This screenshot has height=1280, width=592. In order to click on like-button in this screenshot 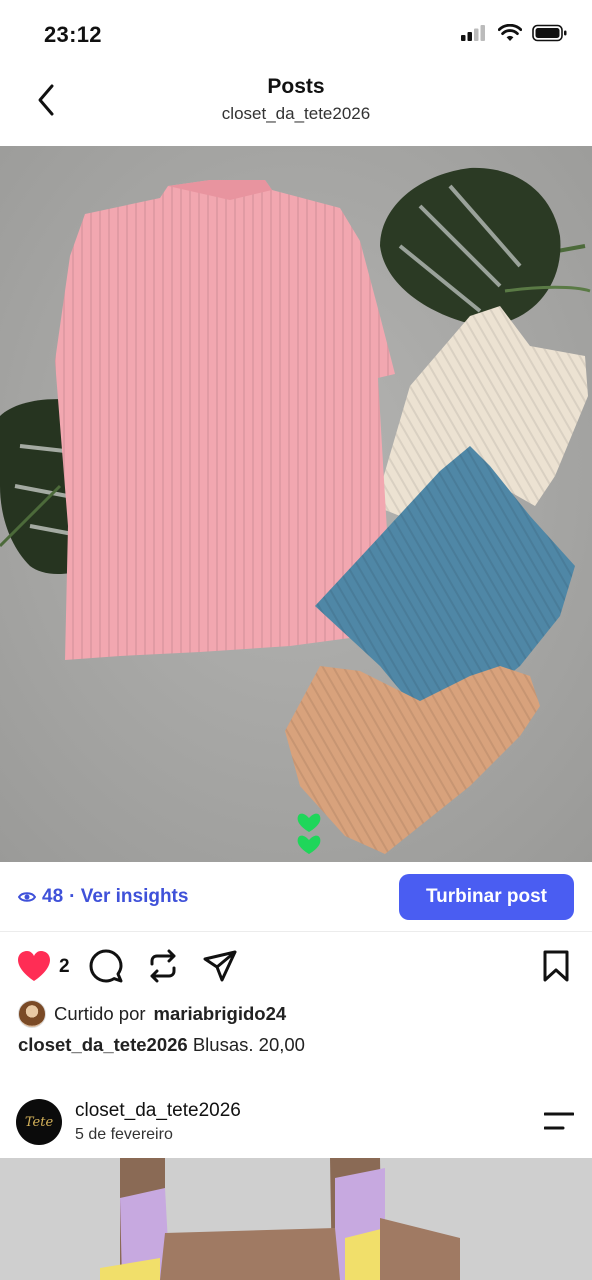, I will do `click(34, 968)`.